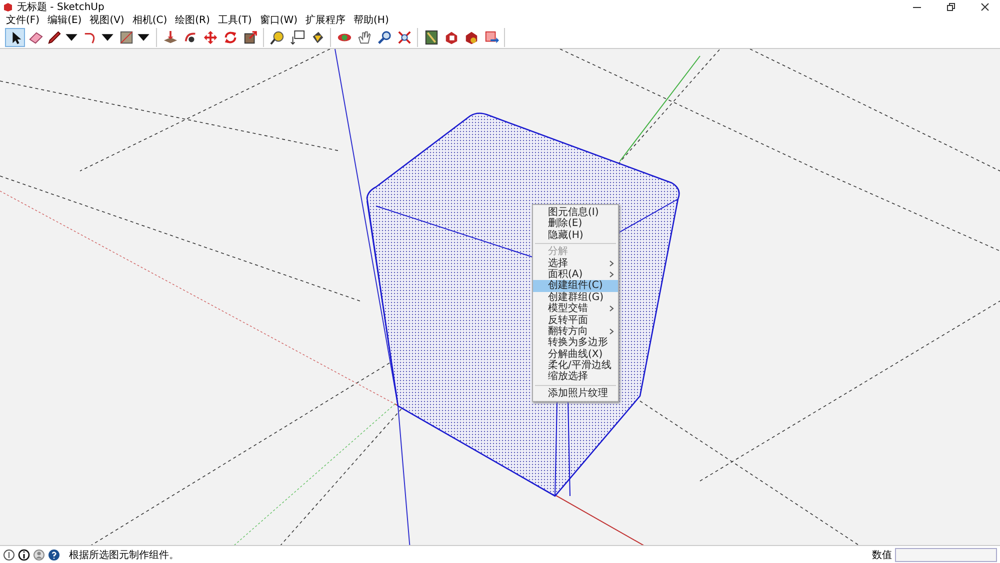 The width and height of the screenshot is (1000, 563). Describe the element at coordinates (124, 555) in the screenshot. I see `status-message: 根据所选图元制作组件。` at that location.